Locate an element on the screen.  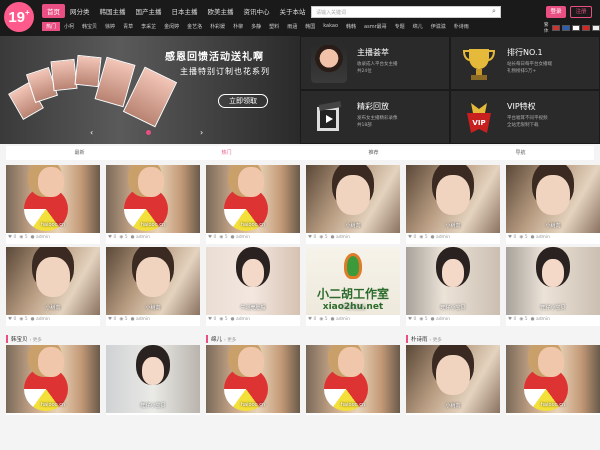
search-icon: ⌕ is located at coordinates (494, 12).